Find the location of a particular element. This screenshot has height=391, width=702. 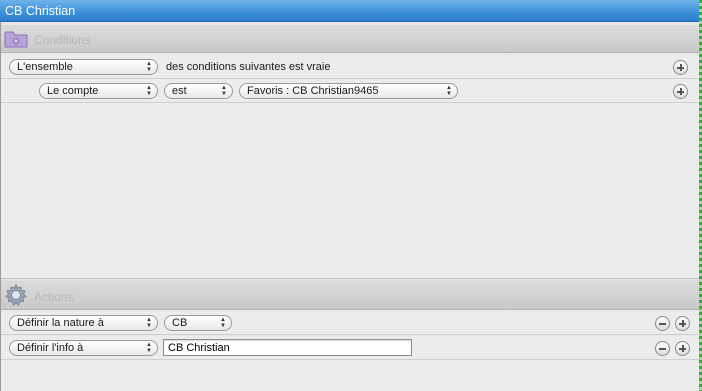

condition-field-popup: Le compte ▲ ▼ is located at coordinates (98, 91).